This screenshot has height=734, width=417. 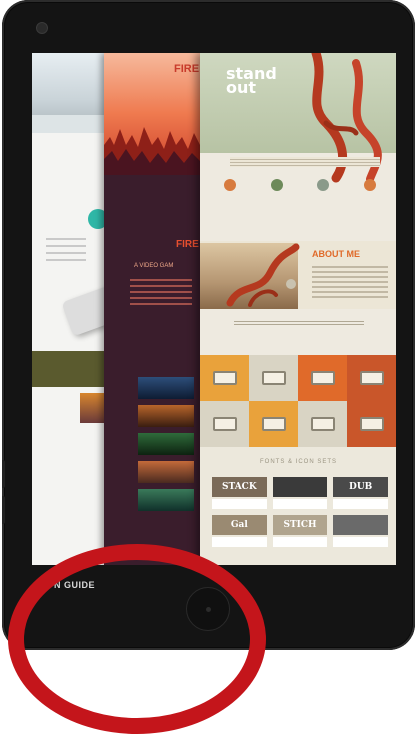 What do you see at coordinates (336, 254) in the screenshot?
I see `about-title: ABOUT ME` at bounding box center [336, 254].